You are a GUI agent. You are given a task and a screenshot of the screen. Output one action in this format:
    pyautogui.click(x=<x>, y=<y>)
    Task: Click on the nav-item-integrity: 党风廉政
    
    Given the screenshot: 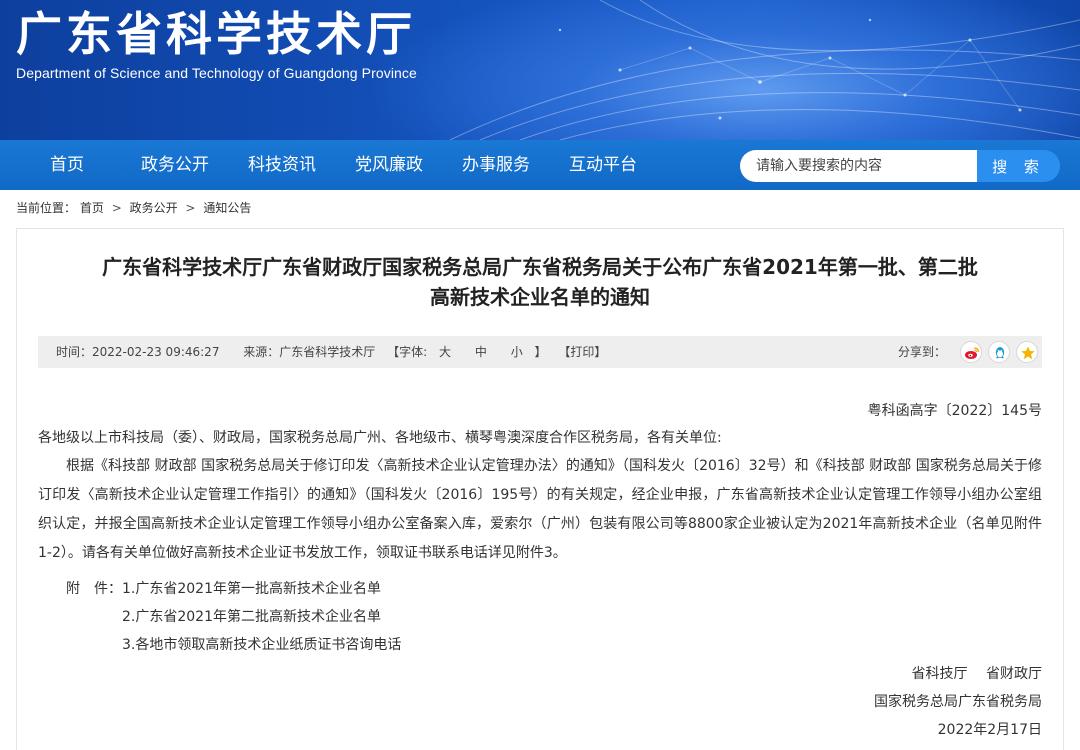 What is the action you would take?
    pyautogui.click(x=389, y=165)
    